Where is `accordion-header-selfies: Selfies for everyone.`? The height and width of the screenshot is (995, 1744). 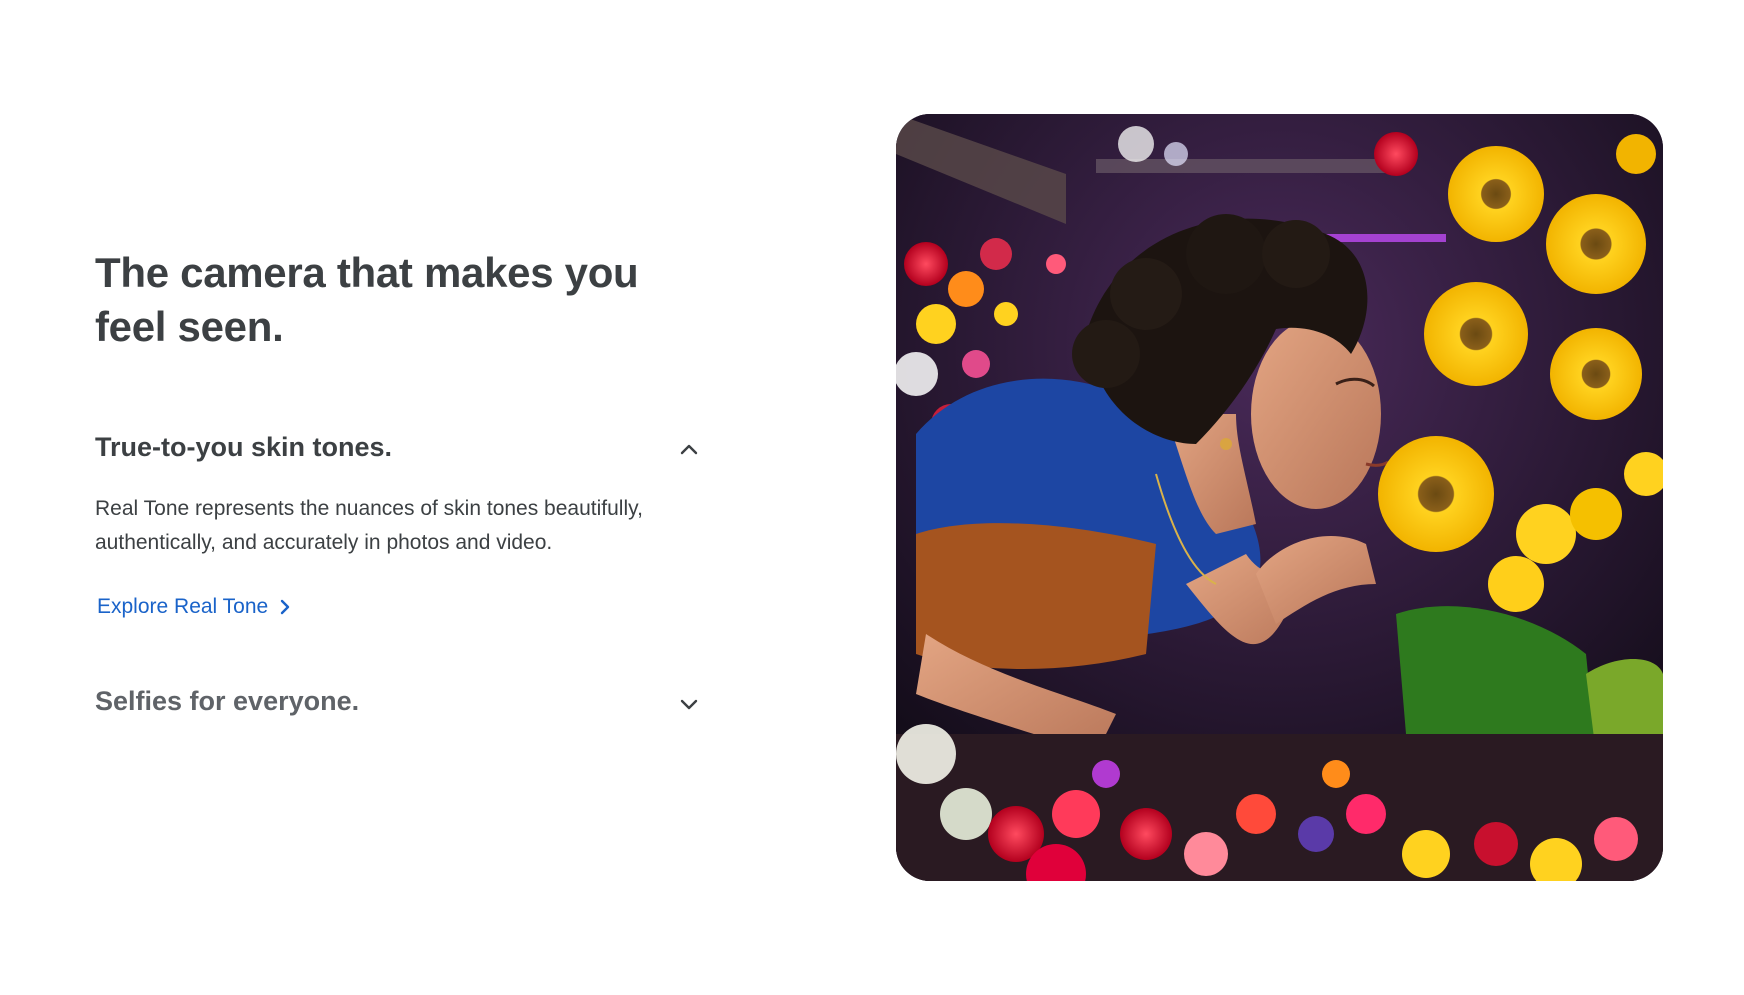 accordion-header-selfies: Selfies for everyone. is located at coordinates (400, 700).